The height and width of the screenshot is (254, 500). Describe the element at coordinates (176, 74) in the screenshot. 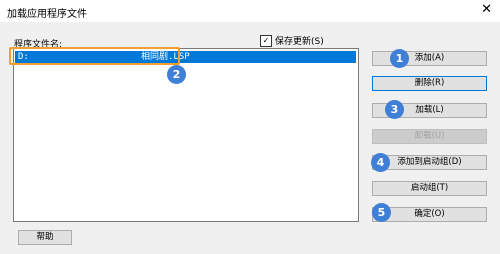

I see `callout-badge-2: 2` at that location.